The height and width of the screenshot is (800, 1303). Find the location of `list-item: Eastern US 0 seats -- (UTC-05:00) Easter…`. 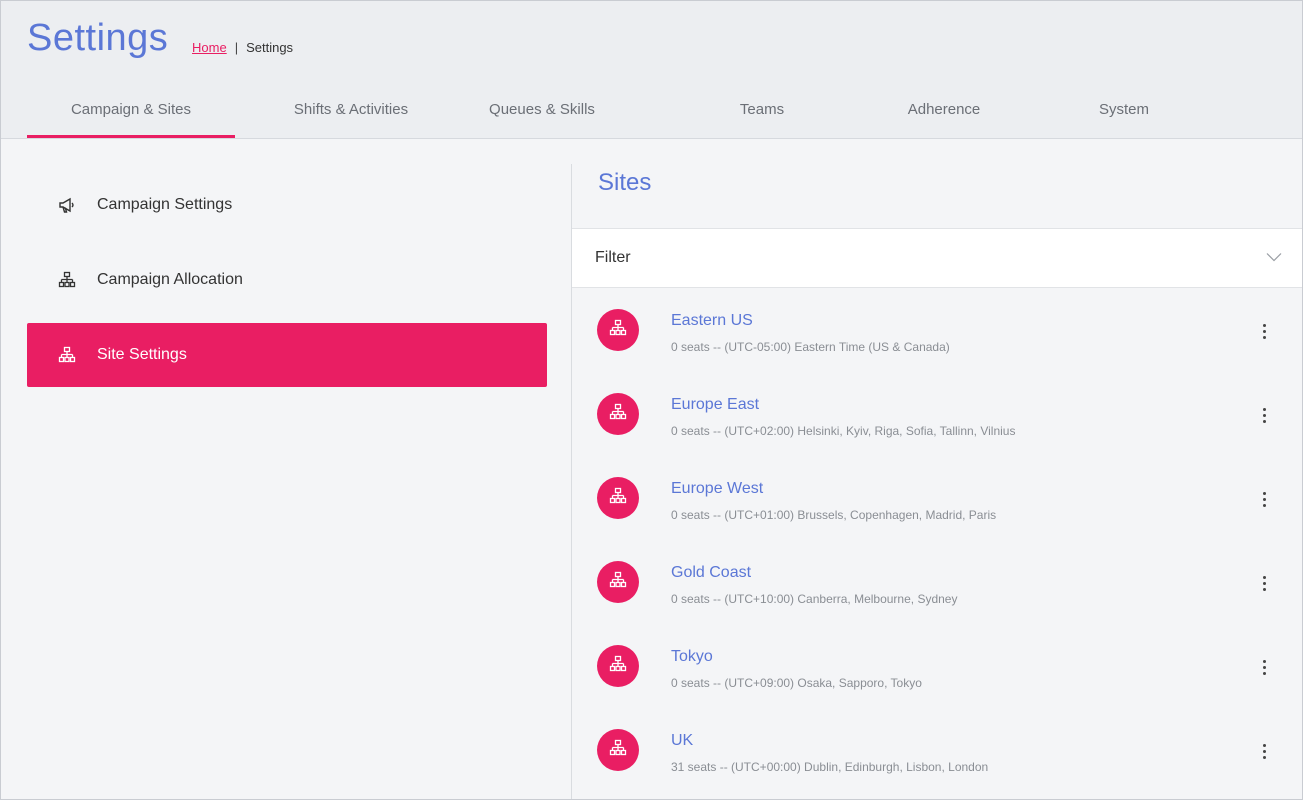

list-item: Eastern US 0 seats -- (UTC-05:00) Easter… is located at coordinates (937, 331).